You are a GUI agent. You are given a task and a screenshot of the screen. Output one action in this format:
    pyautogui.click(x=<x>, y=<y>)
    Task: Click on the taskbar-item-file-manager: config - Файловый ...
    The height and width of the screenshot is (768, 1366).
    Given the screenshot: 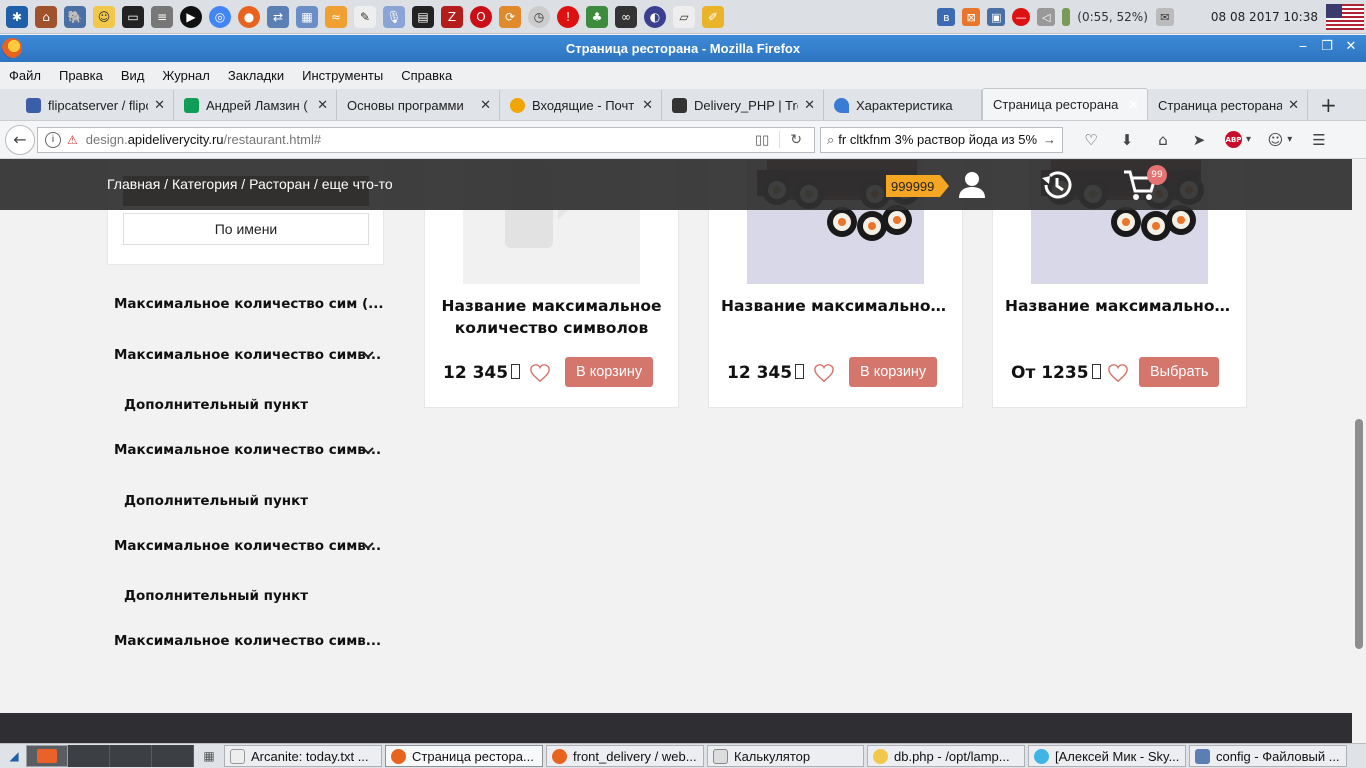 What is the action you would take?
    pyautogui.click(x=1268, y=756)
    